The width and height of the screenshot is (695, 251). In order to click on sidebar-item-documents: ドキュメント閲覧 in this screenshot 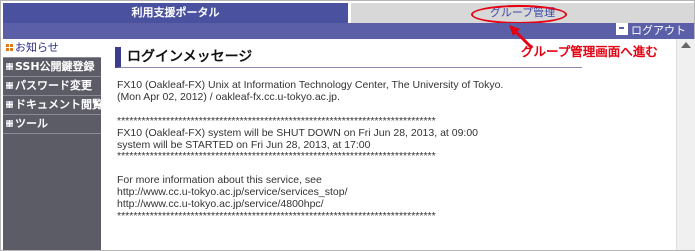, I will do `click(53, 105)`.